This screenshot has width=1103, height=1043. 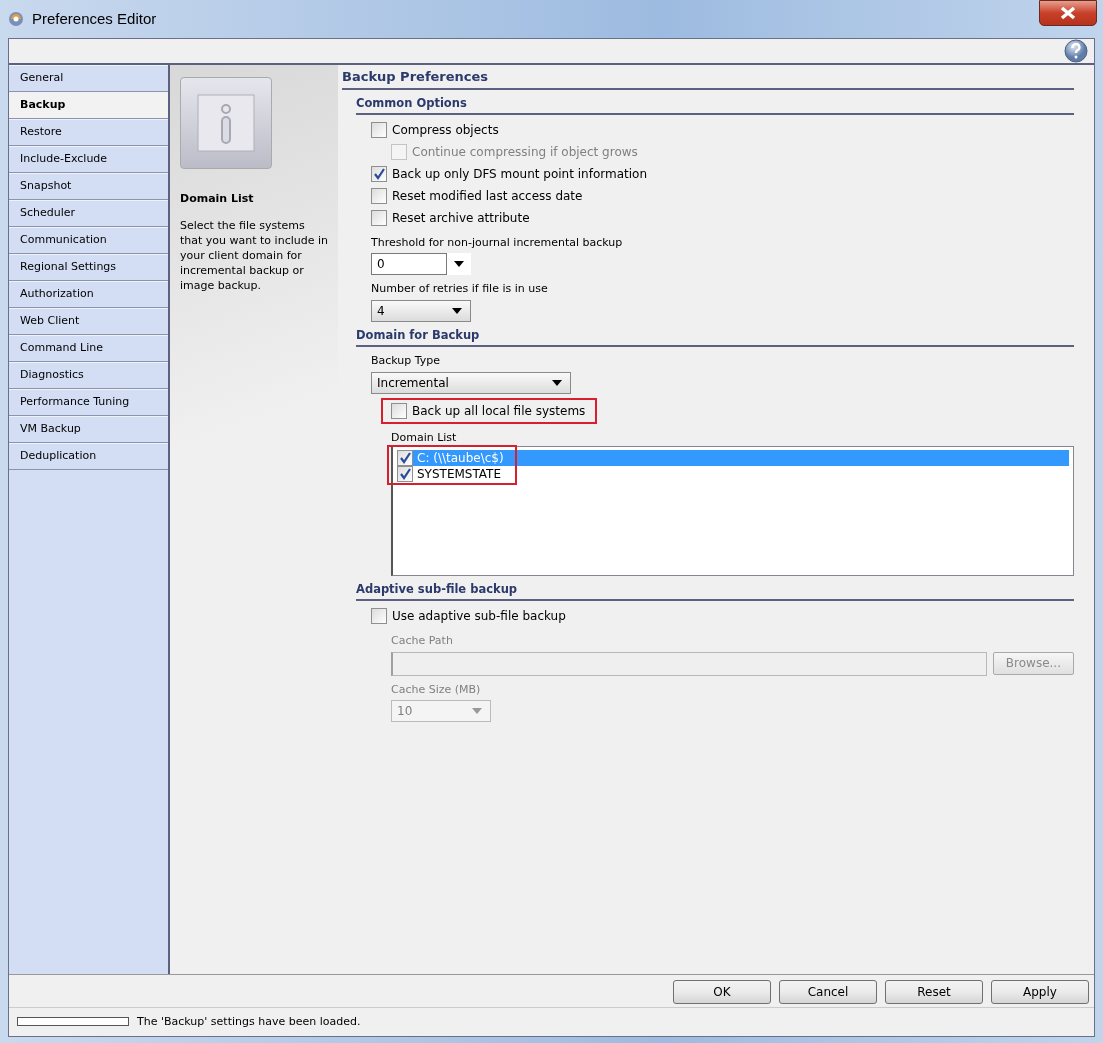 What do you see at coordinates (88, 105) in the screenshot?
I see `sidebar-item: Backup` at bounding box center [88, 105].